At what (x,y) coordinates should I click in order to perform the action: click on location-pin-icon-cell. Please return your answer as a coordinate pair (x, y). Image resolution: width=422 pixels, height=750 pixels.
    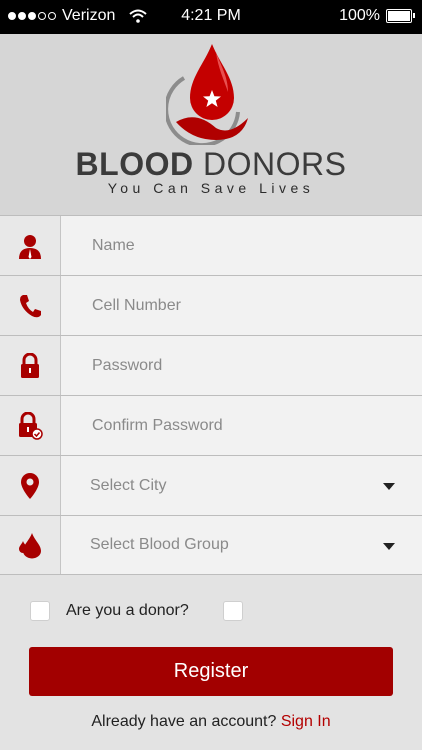
    Looking at the image, I should click on (30, 485).